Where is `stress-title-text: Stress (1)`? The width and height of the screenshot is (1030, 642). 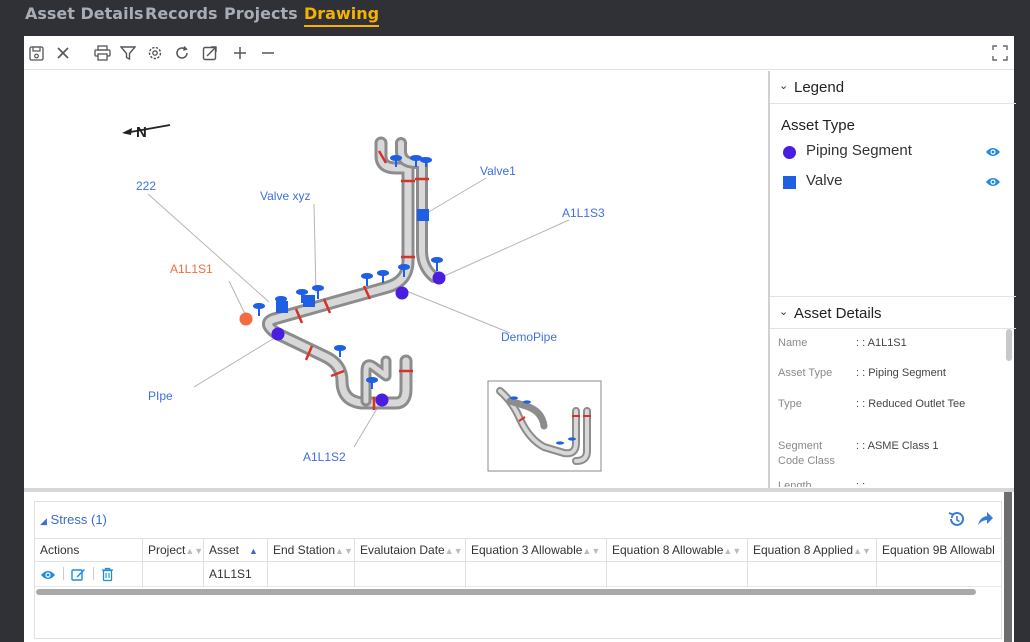
stress-title-text: Stress (1) is located at coordinates (78, 519).